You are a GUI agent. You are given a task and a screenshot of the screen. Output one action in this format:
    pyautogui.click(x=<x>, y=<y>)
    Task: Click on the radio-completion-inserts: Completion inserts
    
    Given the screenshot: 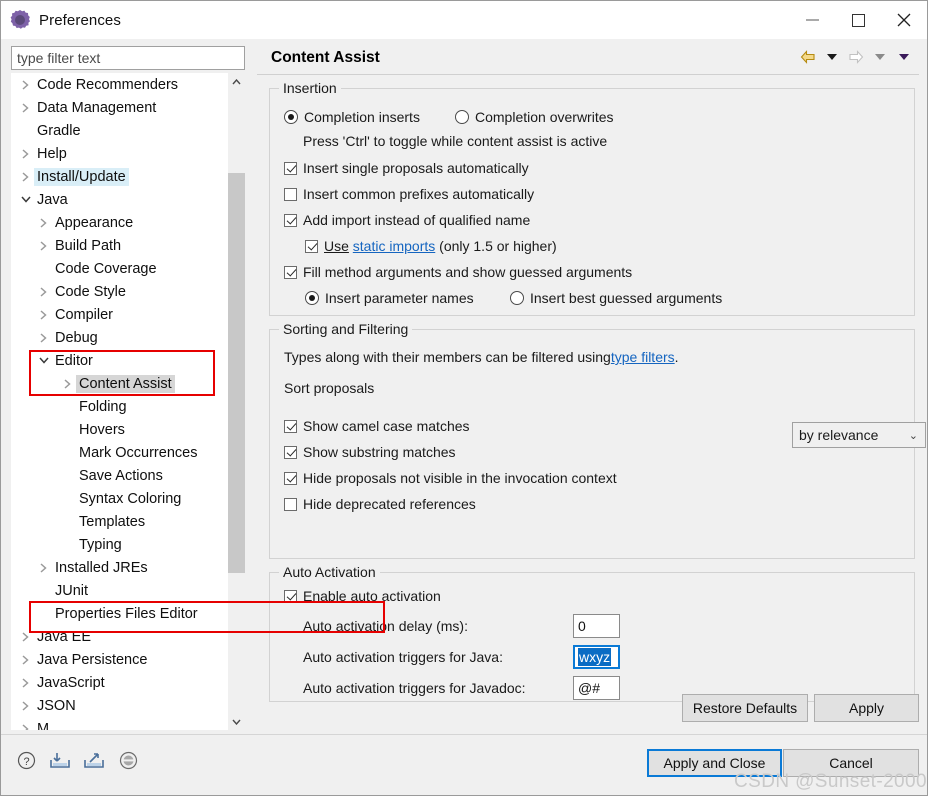 What is the action you would take?
    pyautogui.click(x=352, y=117)
    